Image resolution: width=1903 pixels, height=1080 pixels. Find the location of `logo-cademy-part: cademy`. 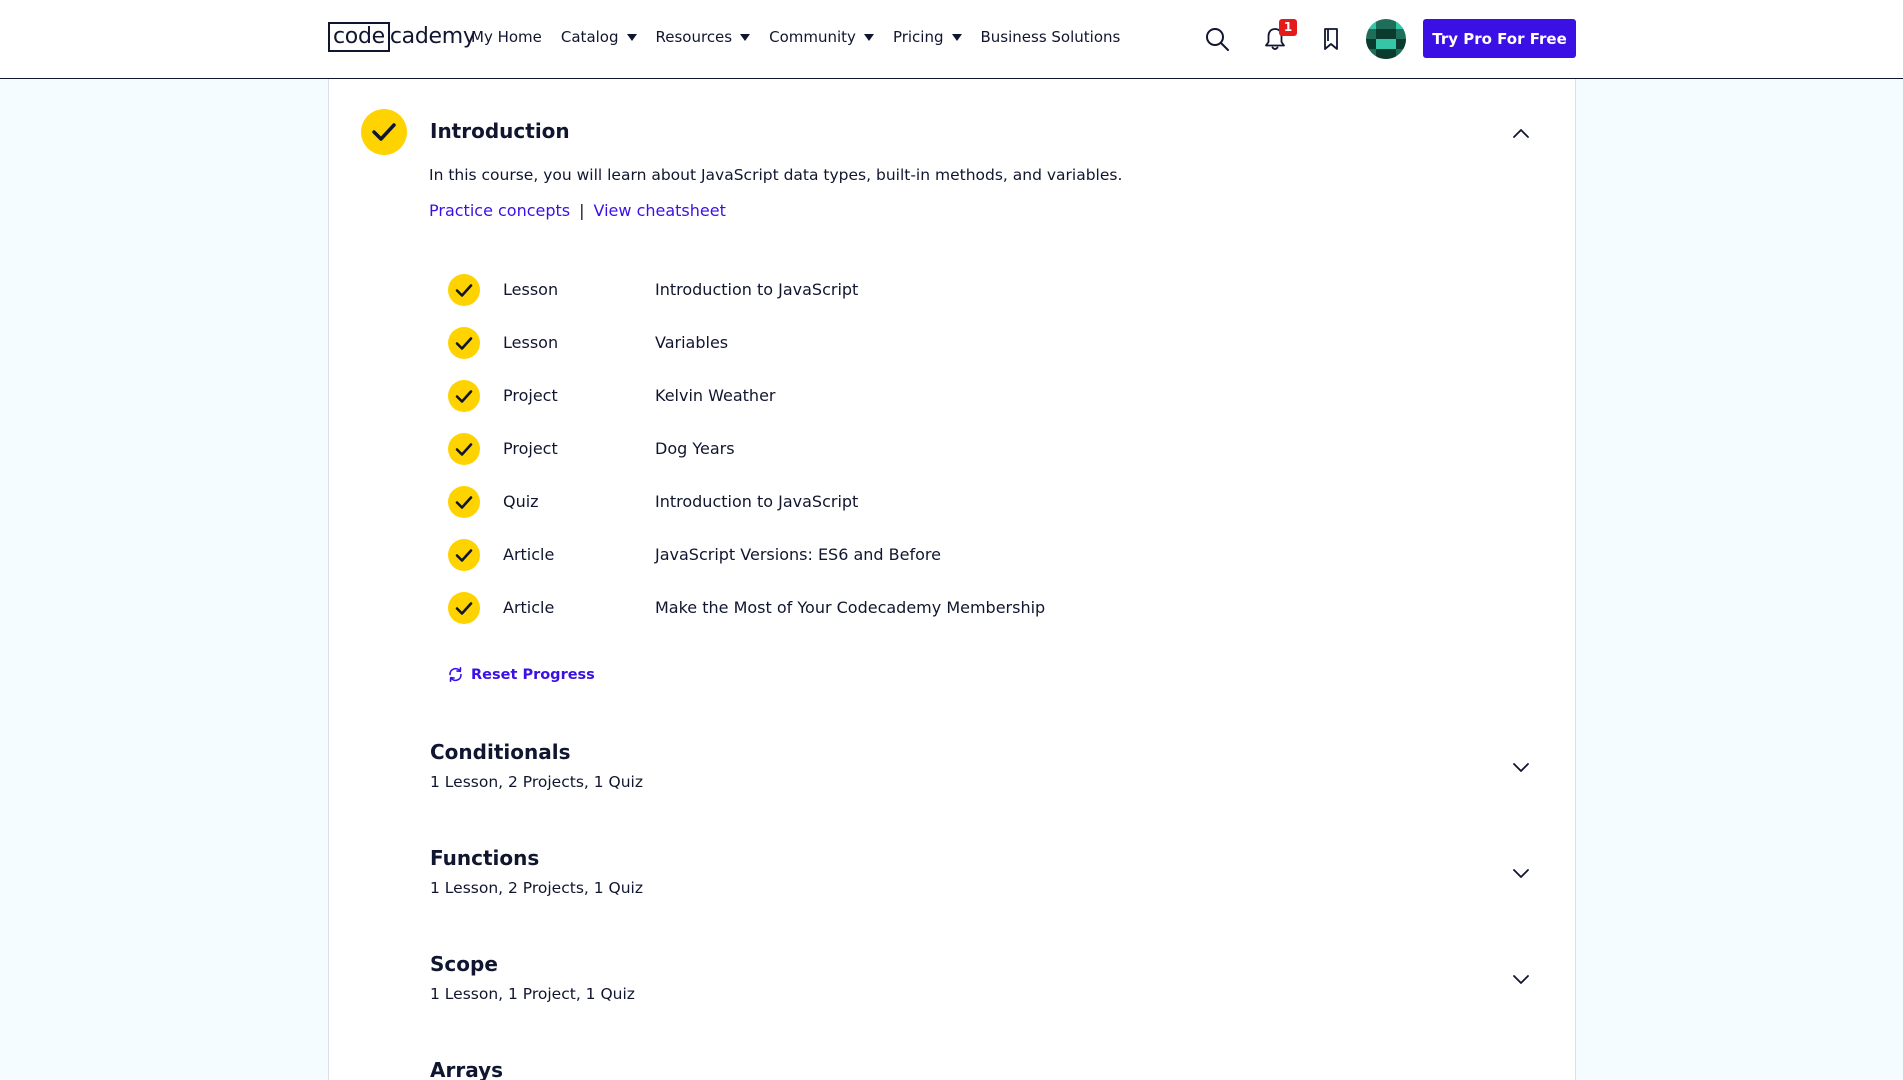

logo-cademy-part: cademy is located at coordinates (432, 36).